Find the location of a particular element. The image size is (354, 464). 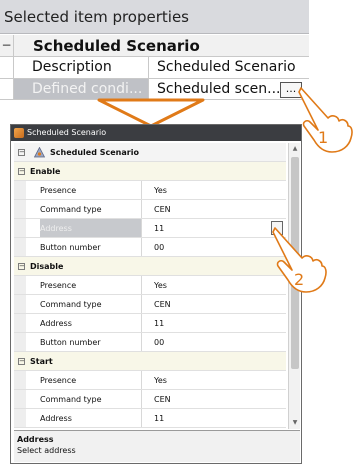

category-label: Enable is located at coordinates (45, 171).